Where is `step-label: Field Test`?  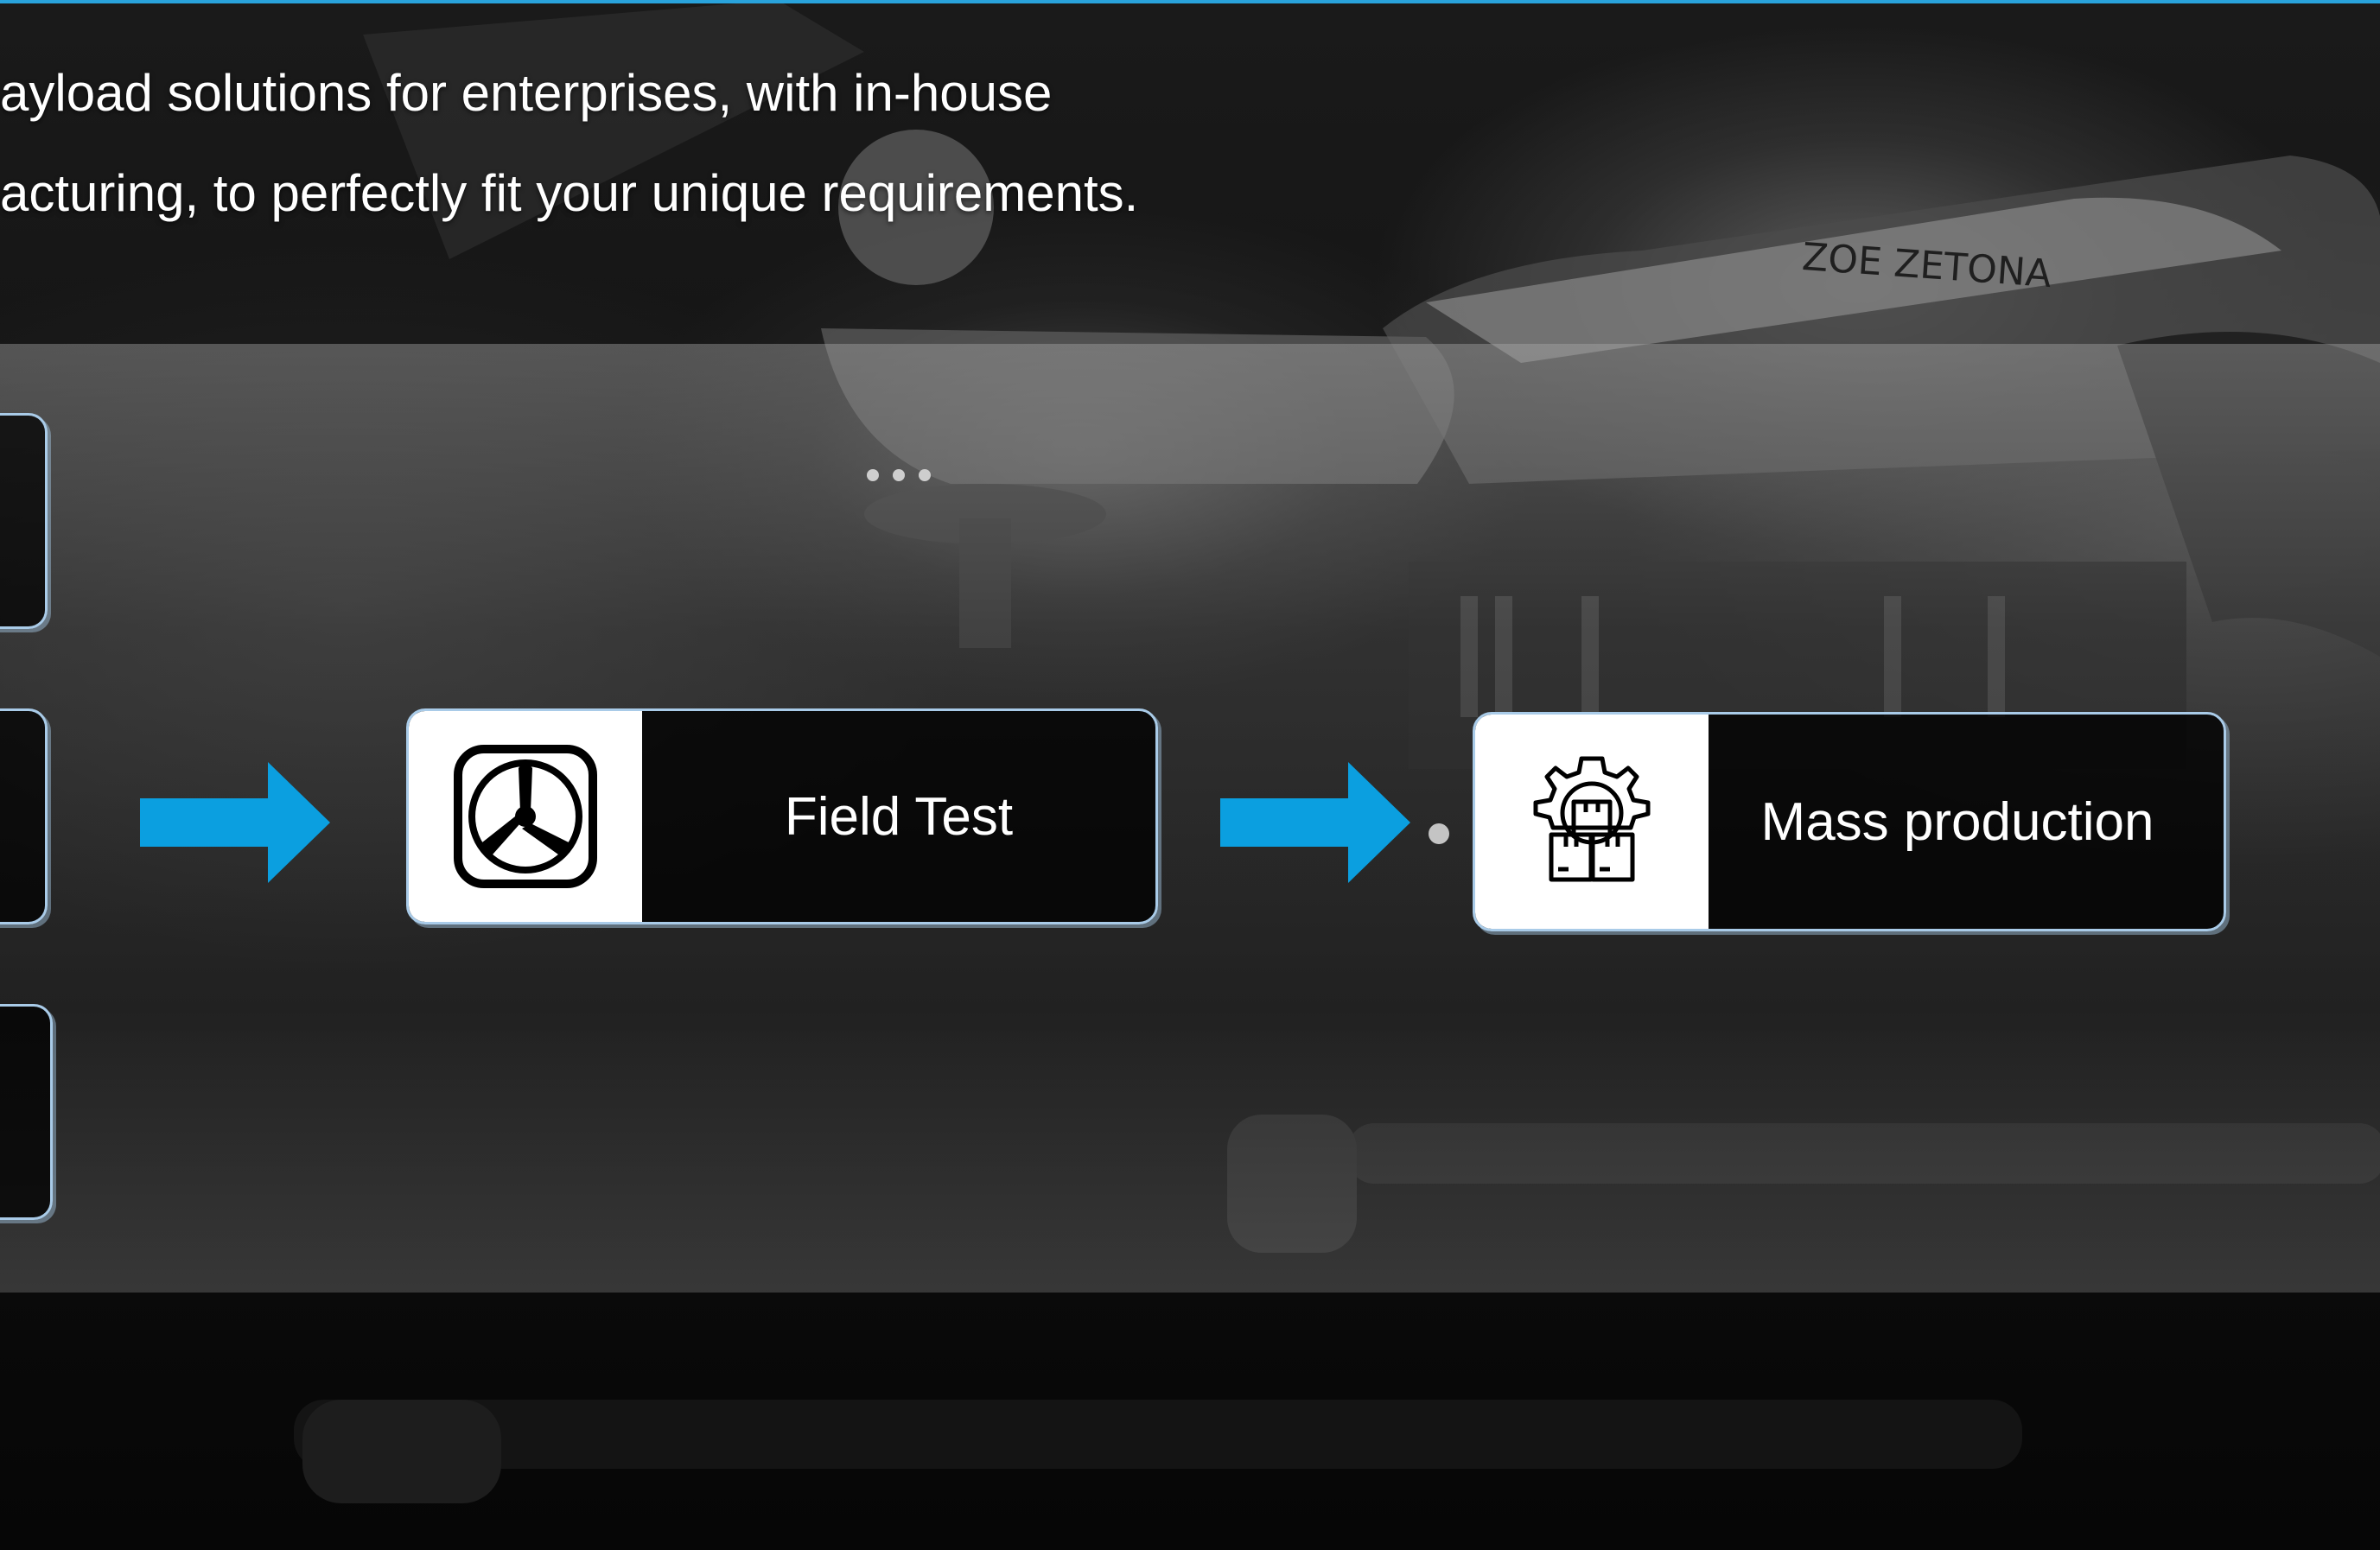
step-label: Field Test is located at coordinates (899, 817).